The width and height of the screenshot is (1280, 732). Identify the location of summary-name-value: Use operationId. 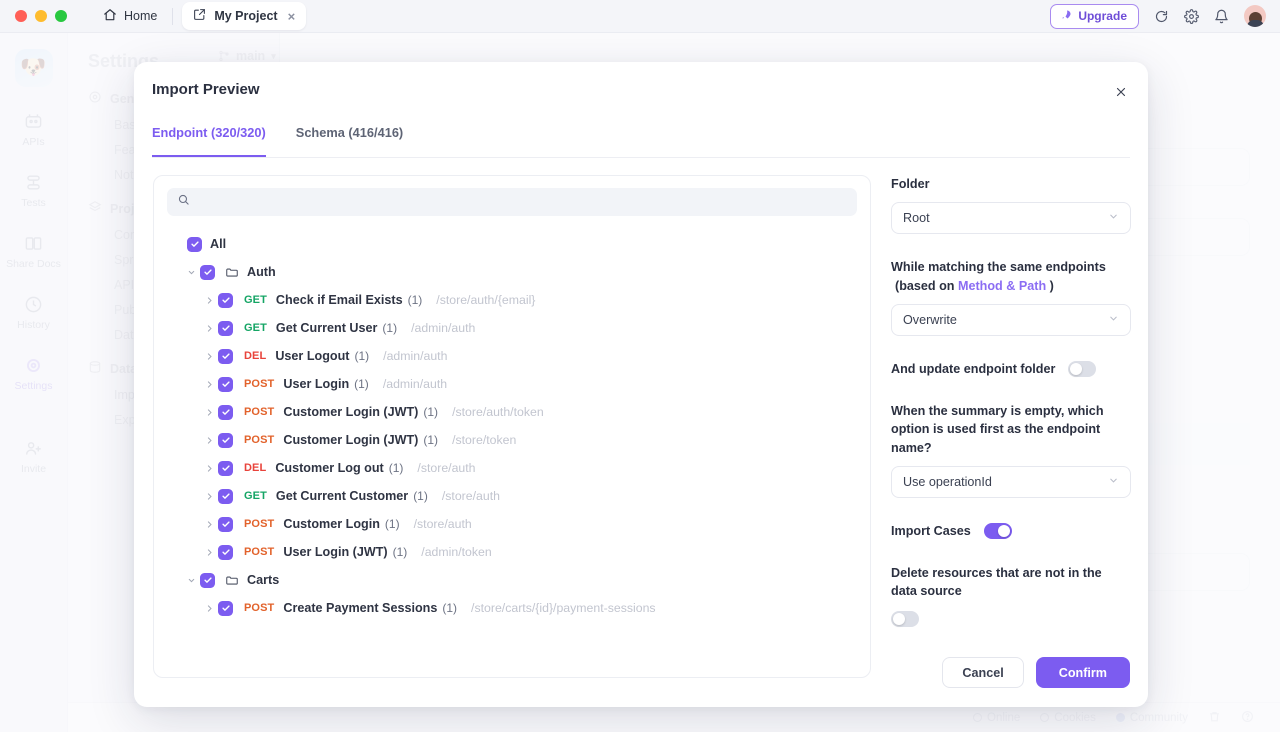
(947, 481).